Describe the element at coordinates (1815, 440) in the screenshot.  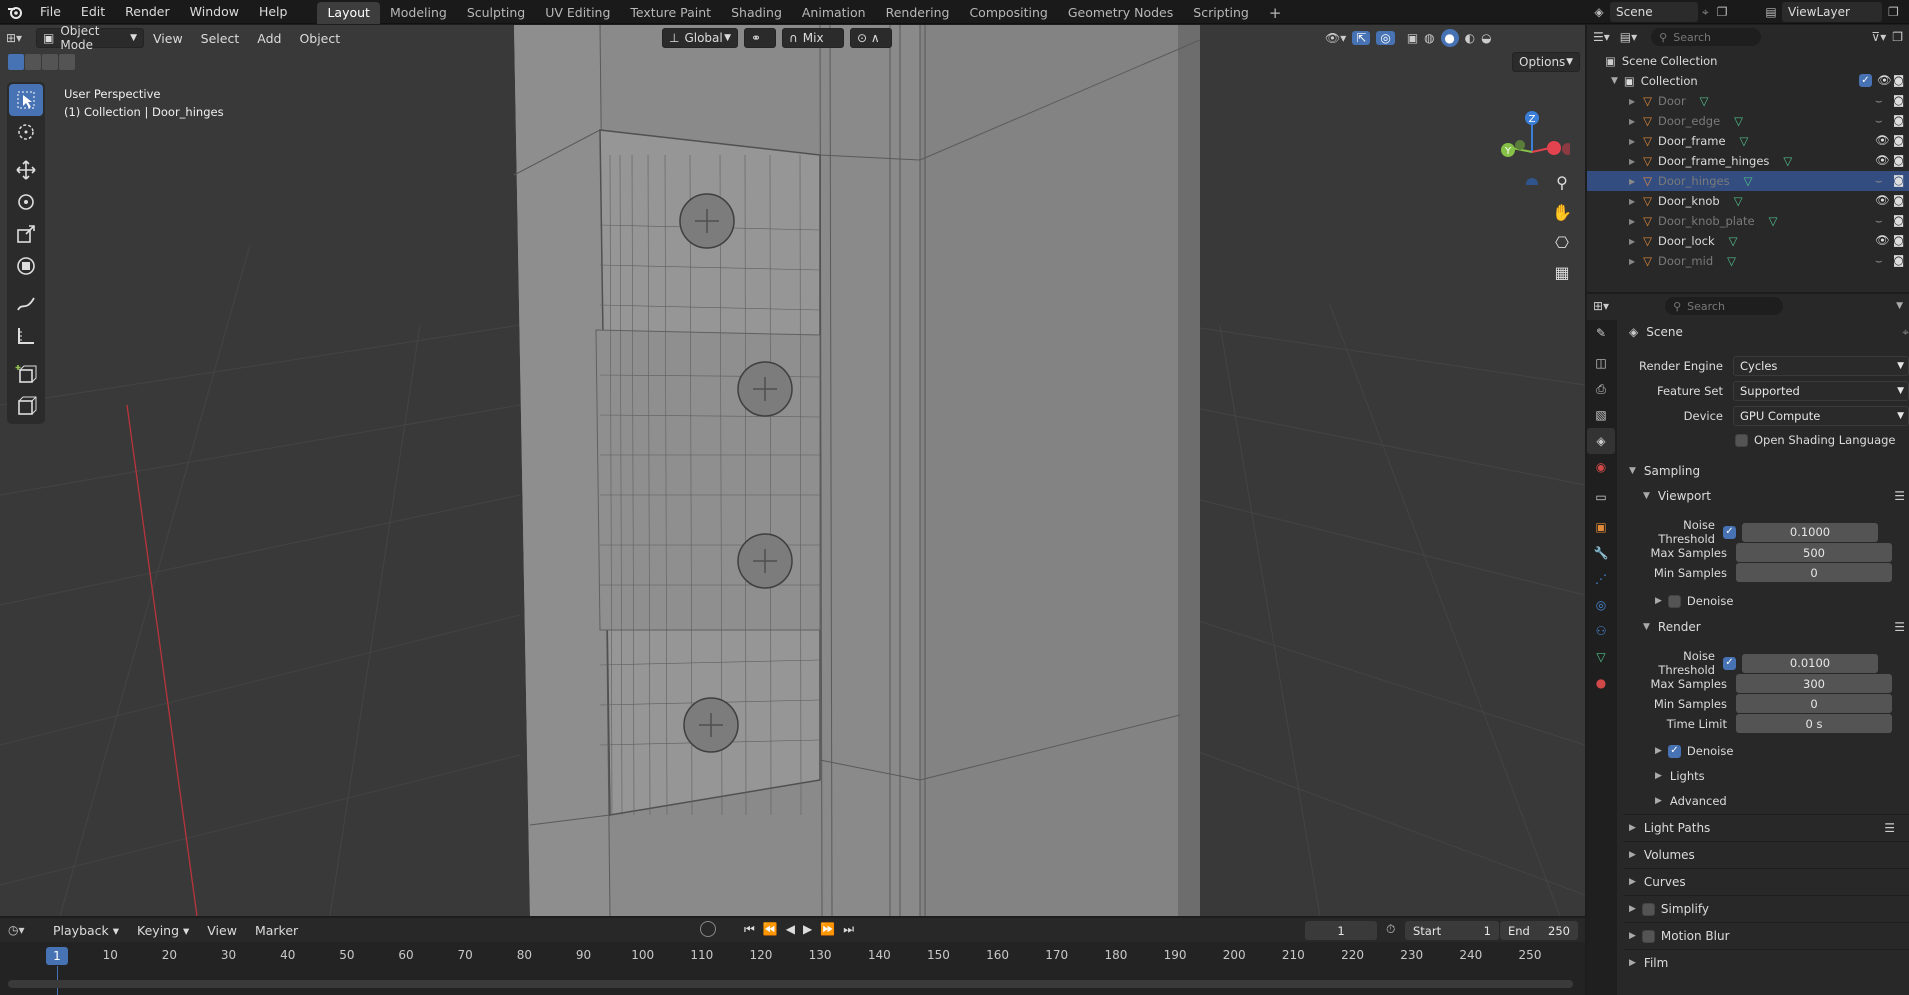
I see `osl-row: Open Shading Language` at that location.